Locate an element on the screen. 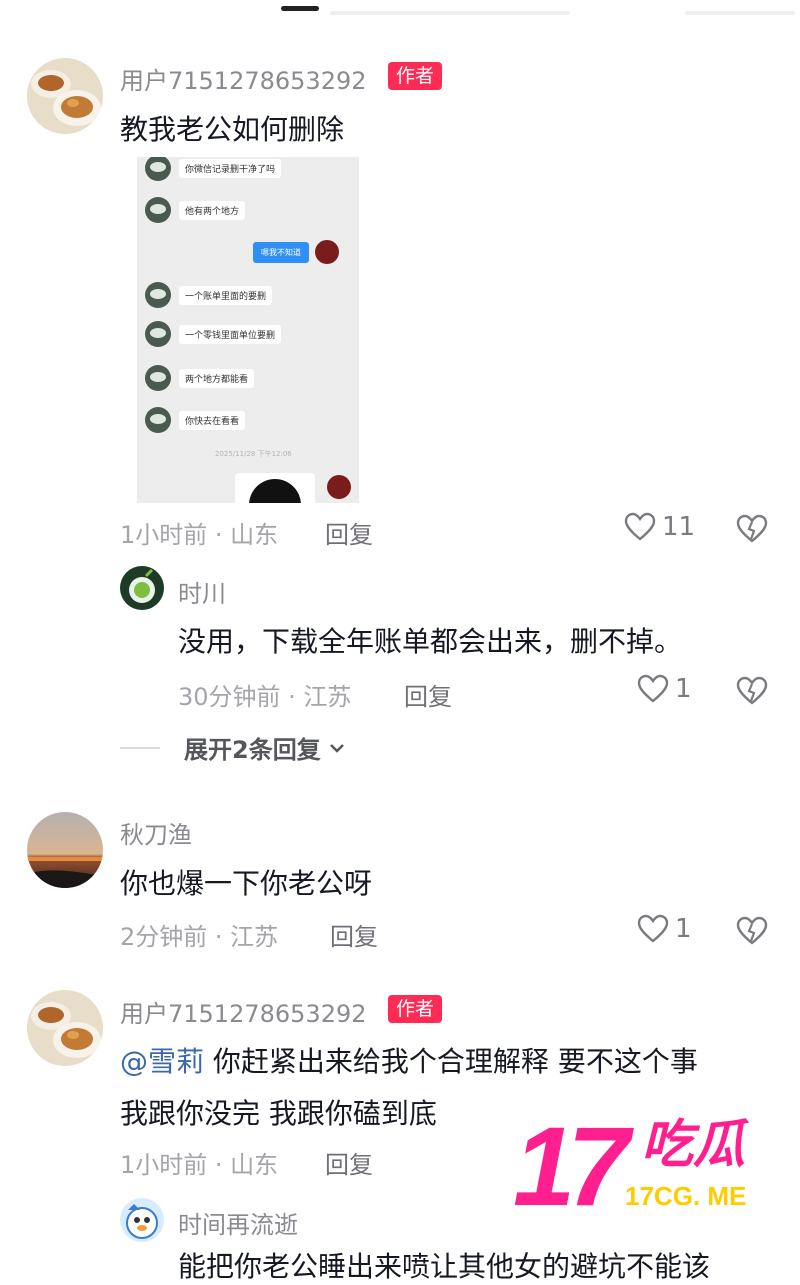 Image resolution: width=800 pixels, height=1285 pixels. comment-text: 你也爆一下你老公呀 is located at coordinates (246, 883).